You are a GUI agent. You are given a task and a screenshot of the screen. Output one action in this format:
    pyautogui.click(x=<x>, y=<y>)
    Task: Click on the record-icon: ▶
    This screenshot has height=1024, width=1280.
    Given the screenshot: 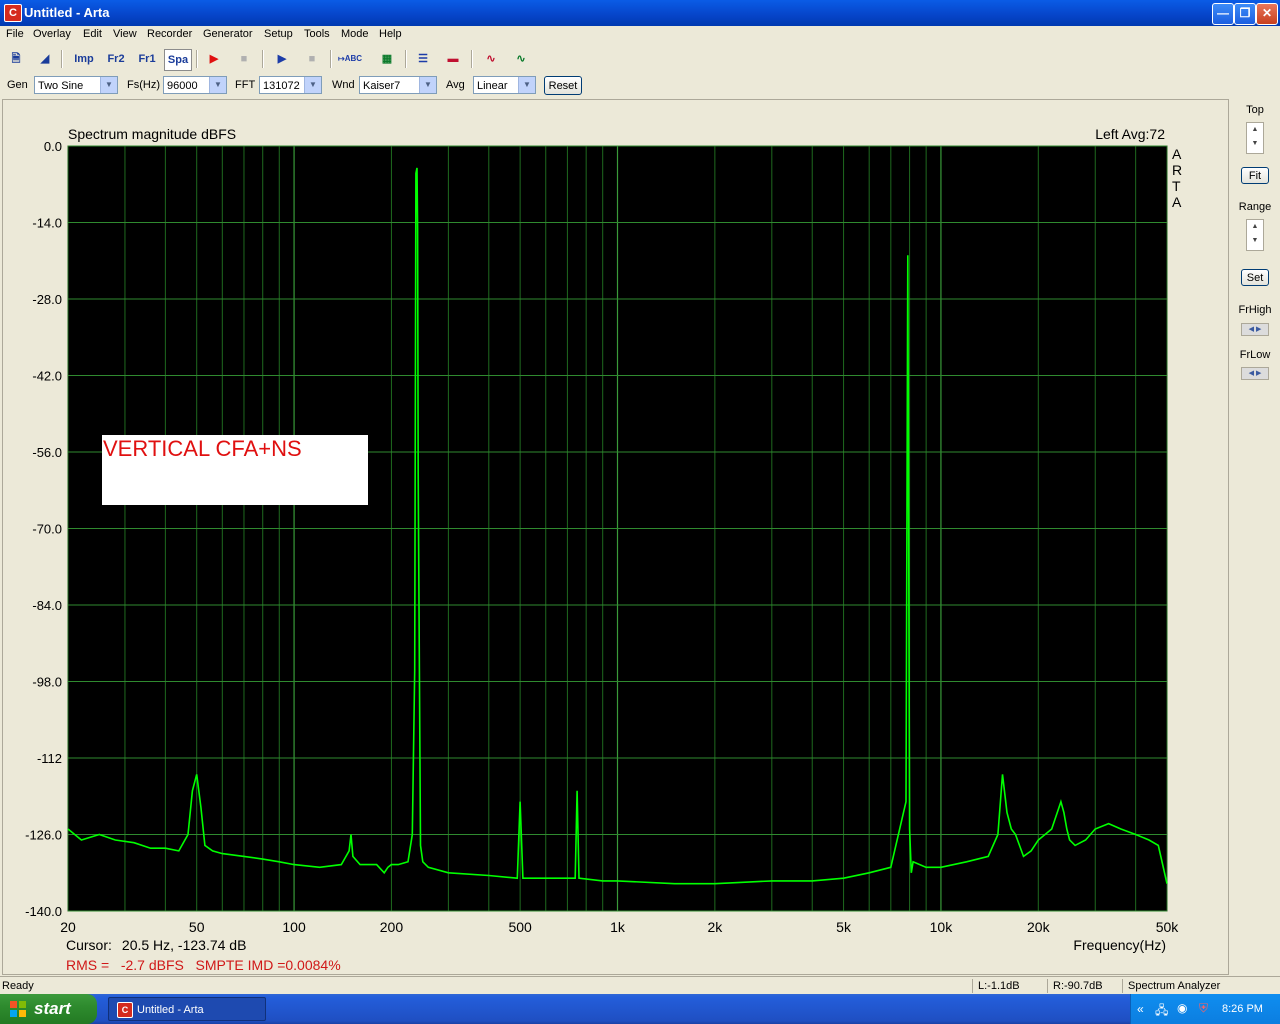 What is the action you would take?
    pyautogui.click(x=214, y=59)
    